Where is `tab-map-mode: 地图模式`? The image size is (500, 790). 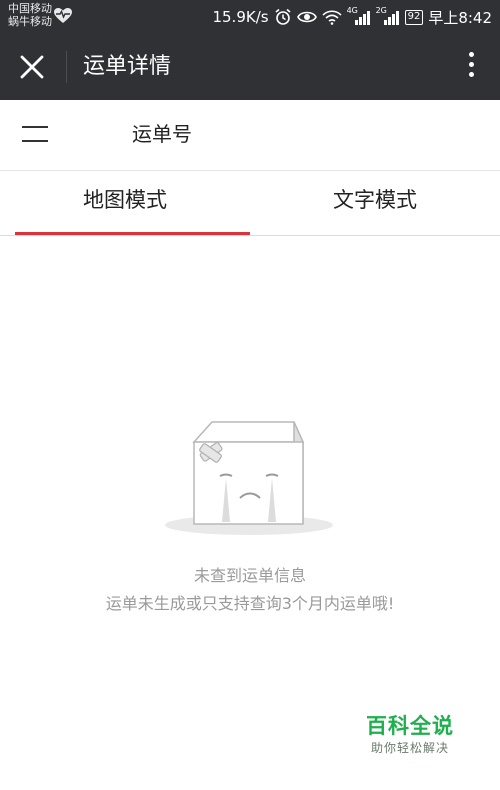
tab-map-mode: 地图模式 is located at coordinates (125, 203).